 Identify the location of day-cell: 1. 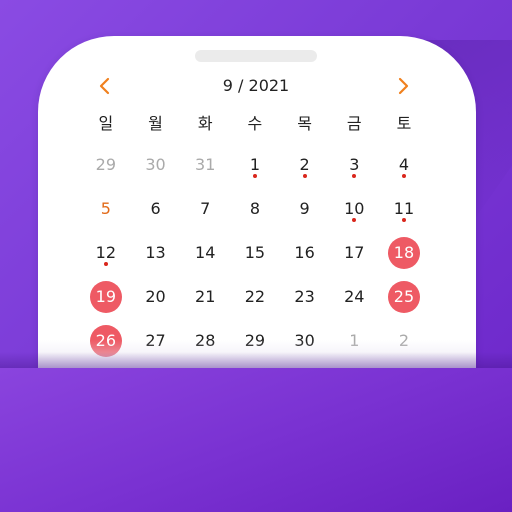
(255, 165).